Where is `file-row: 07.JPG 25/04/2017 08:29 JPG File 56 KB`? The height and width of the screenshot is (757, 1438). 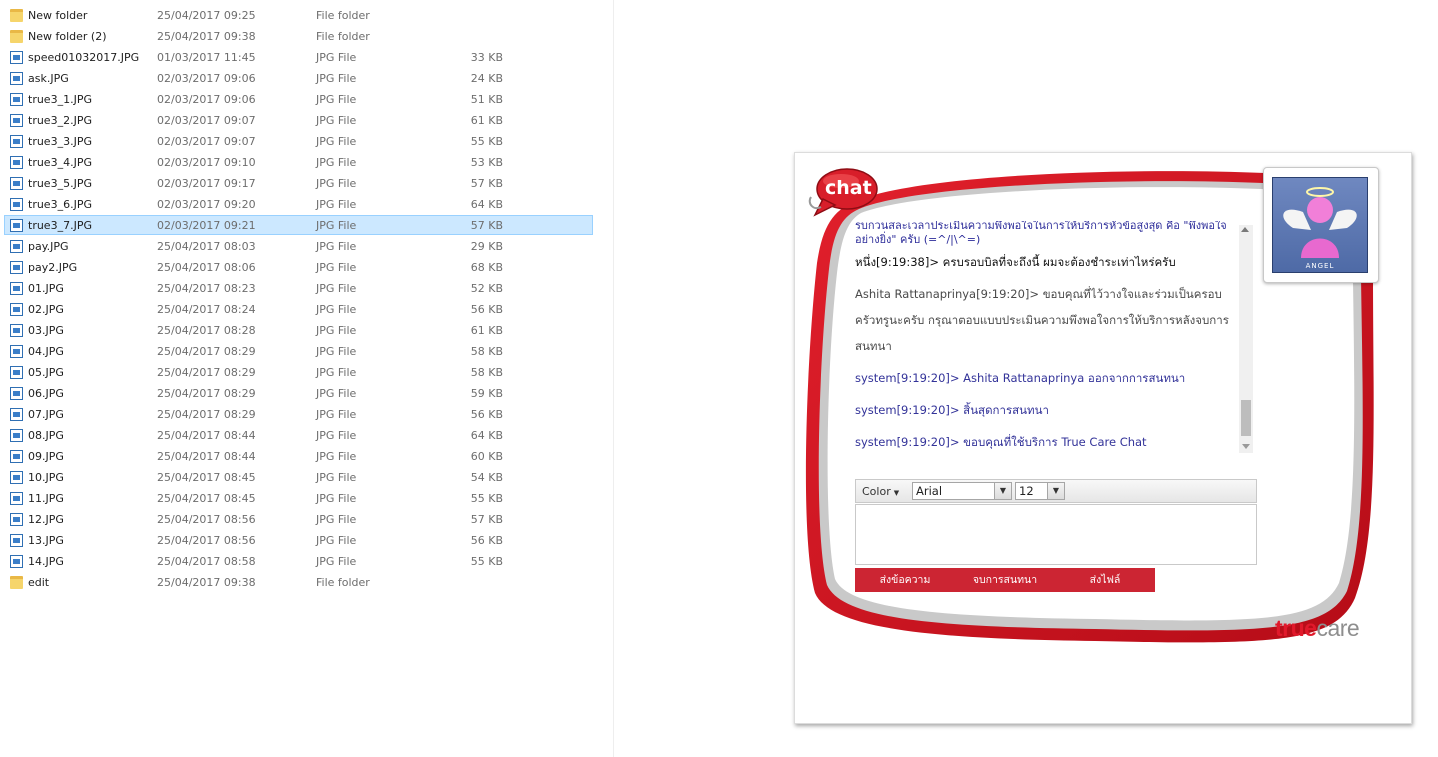 file-row: 07.JPG 25/04/2017 08:29 JPG File 56 KB is located at coordinates (298, 414).